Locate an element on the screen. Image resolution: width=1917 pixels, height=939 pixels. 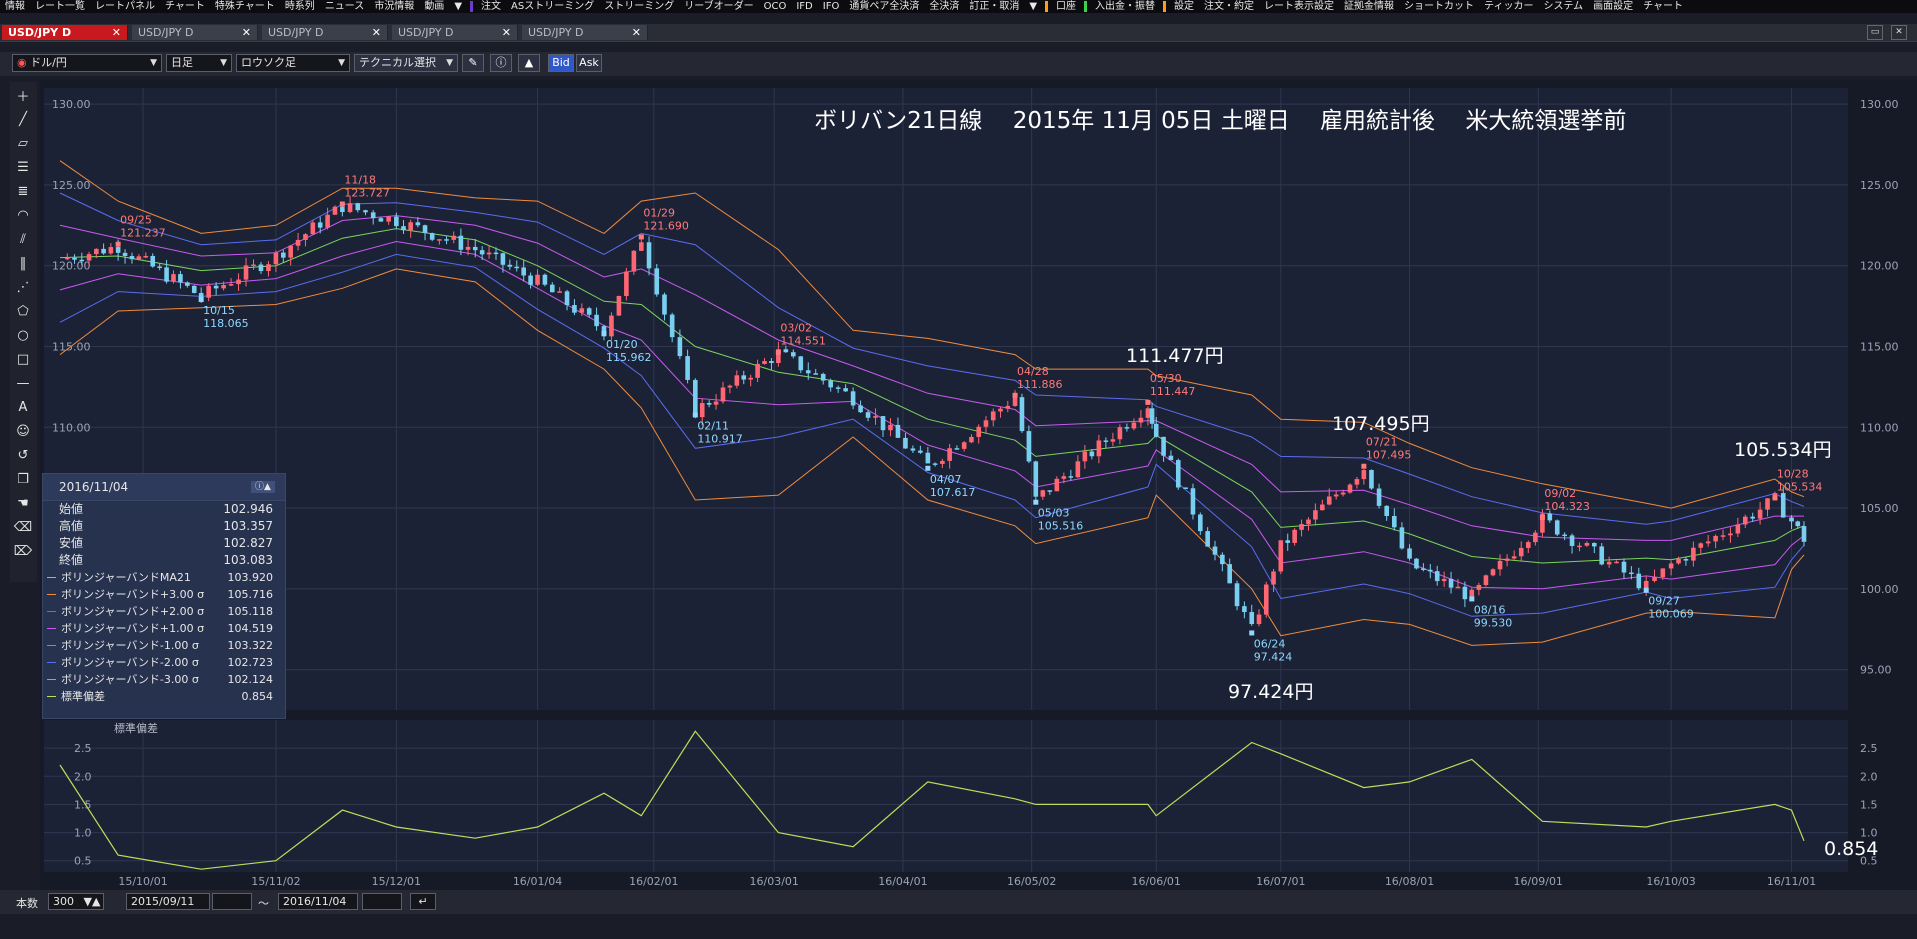
icon-stamp-icon: ☺ is located at coordinates (23, 431).